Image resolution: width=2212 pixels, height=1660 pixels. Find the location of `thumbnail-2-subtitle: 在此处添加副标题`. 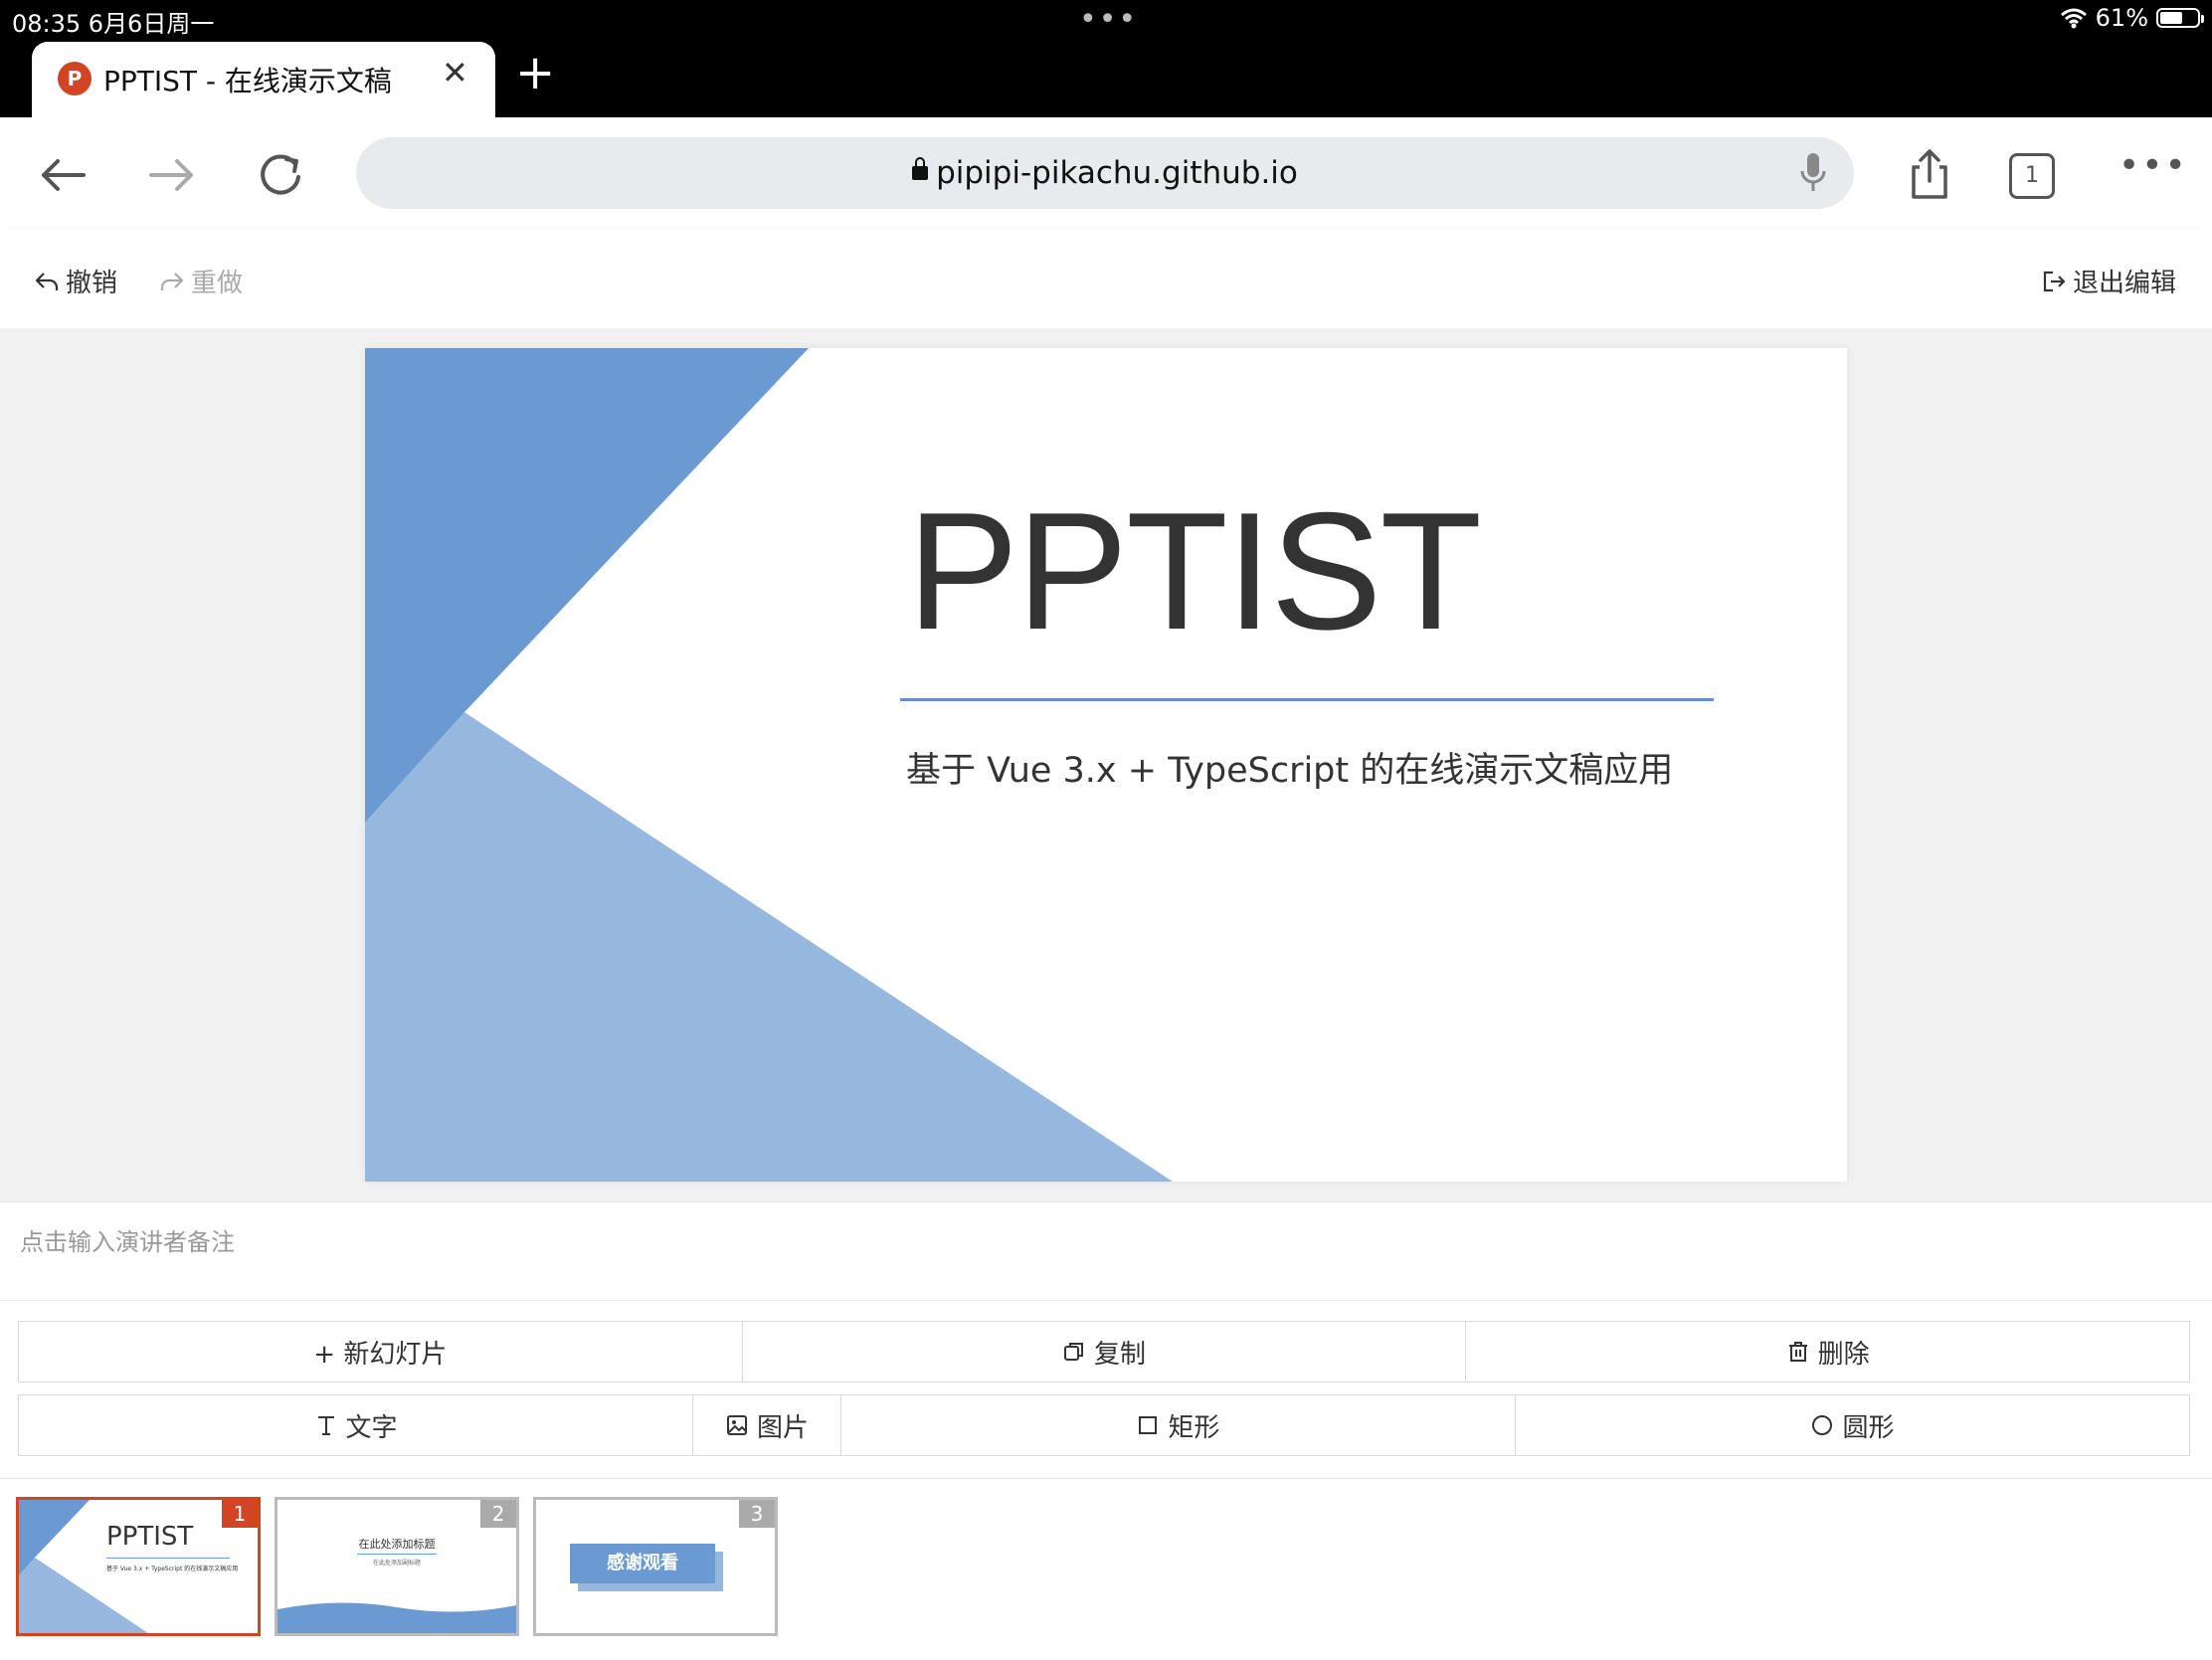

thumbnail-2-subtitle: 在此处添加副标题 is located at coordinates (396, 1563).